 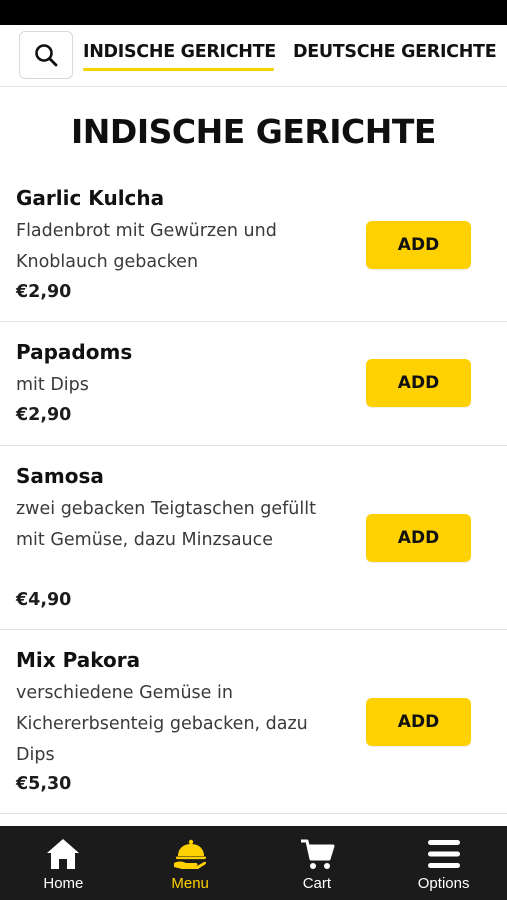 I want to click on search-icon, so click(x=46, y=55).